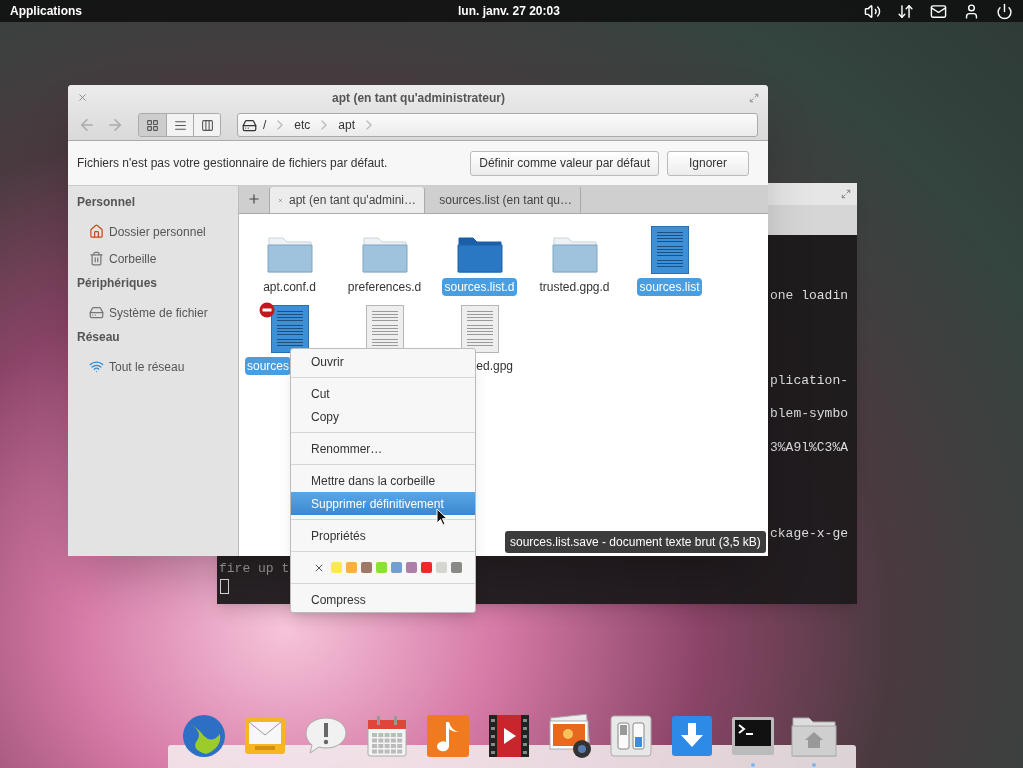  I want to click on remove-emblem-icon, so click(266, 310).